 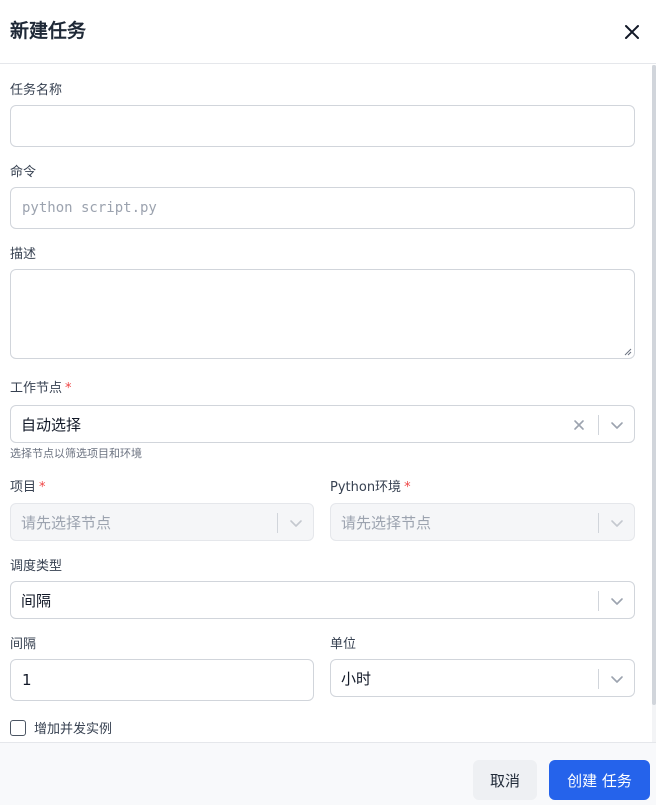 What do you see at coordinates (89, 208) in the screenshot?
I see `command-placeholder: python script.py` at bounding box center [89, 208].